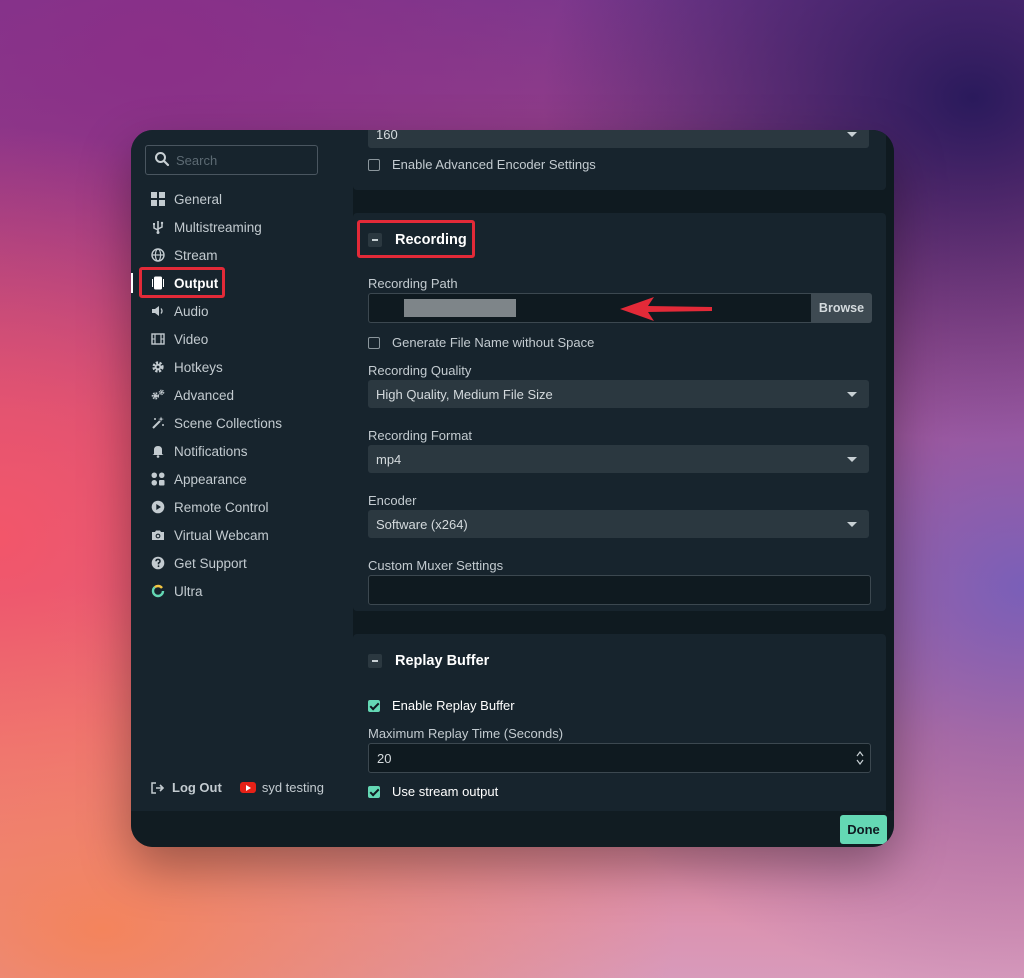 This screenshot has width=1024, height=978. I want to click on browse-button: Browse, so click(841, 308).